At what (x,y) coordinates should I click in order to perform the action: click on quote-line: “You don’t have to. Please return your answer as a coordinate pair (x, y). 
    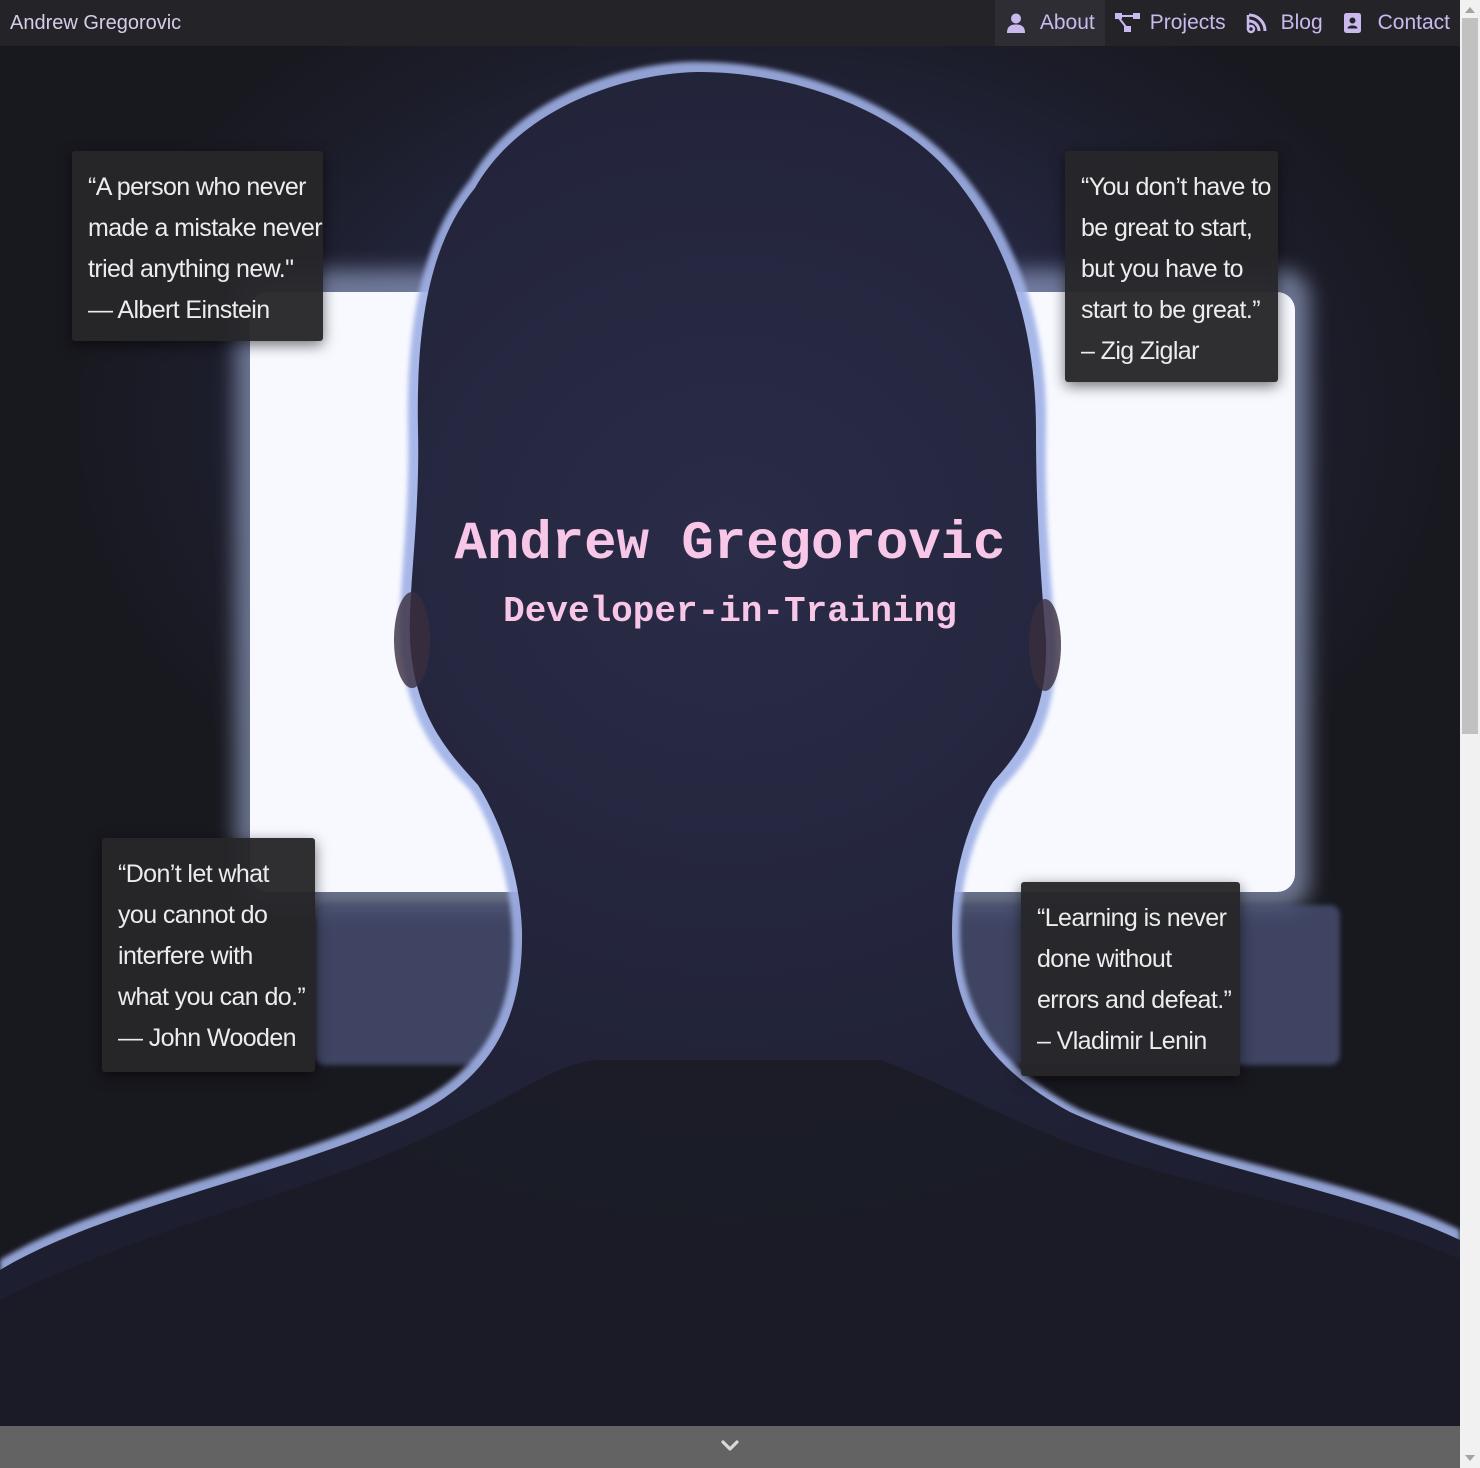
    Looking at the image, I should click on (1176, 187).